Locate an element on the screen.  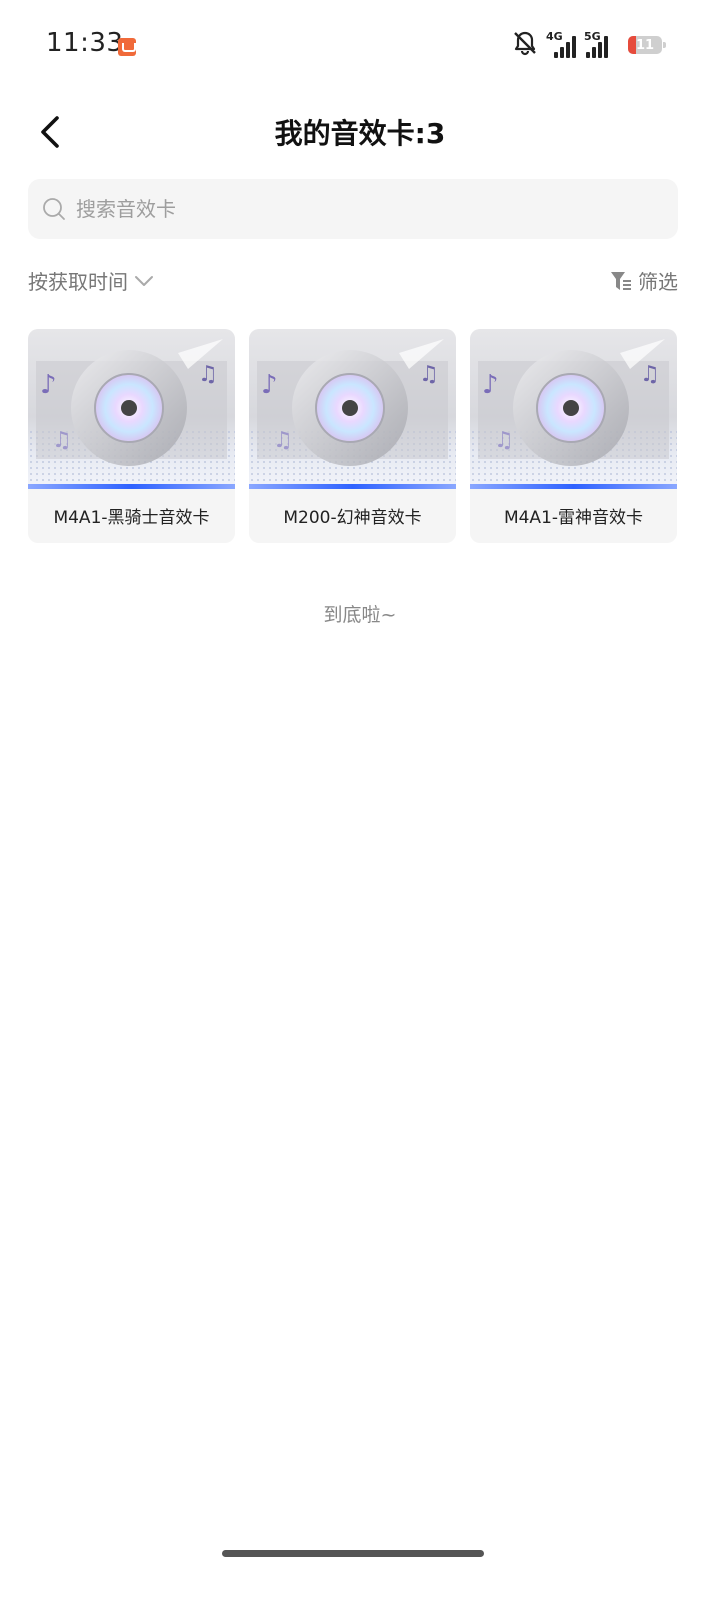
search-input is located at coordinates (356, 209).